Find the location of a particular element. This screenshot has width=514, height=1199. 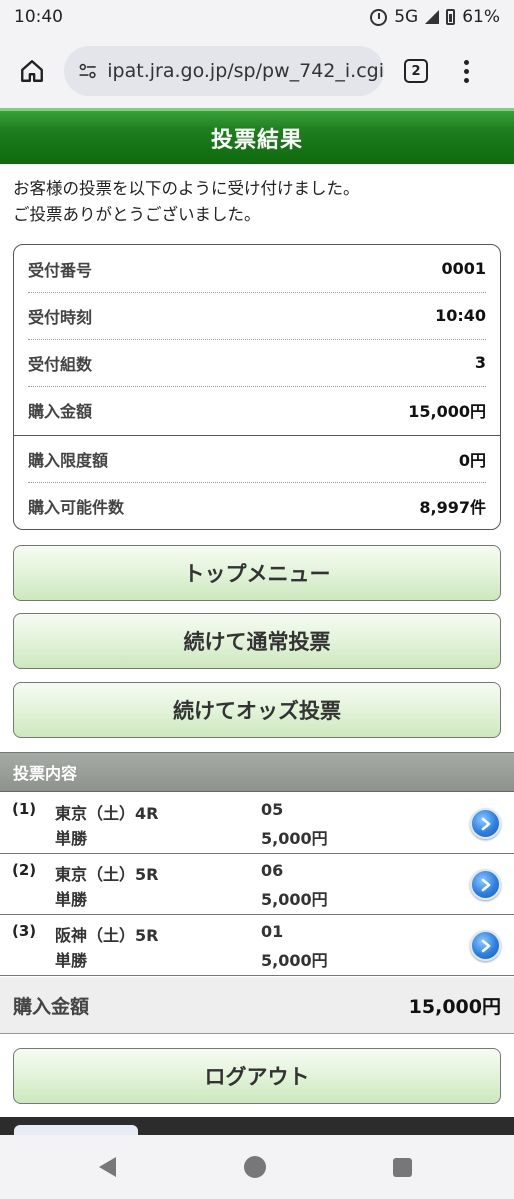

home-icon is located at coordinates (32, 71).